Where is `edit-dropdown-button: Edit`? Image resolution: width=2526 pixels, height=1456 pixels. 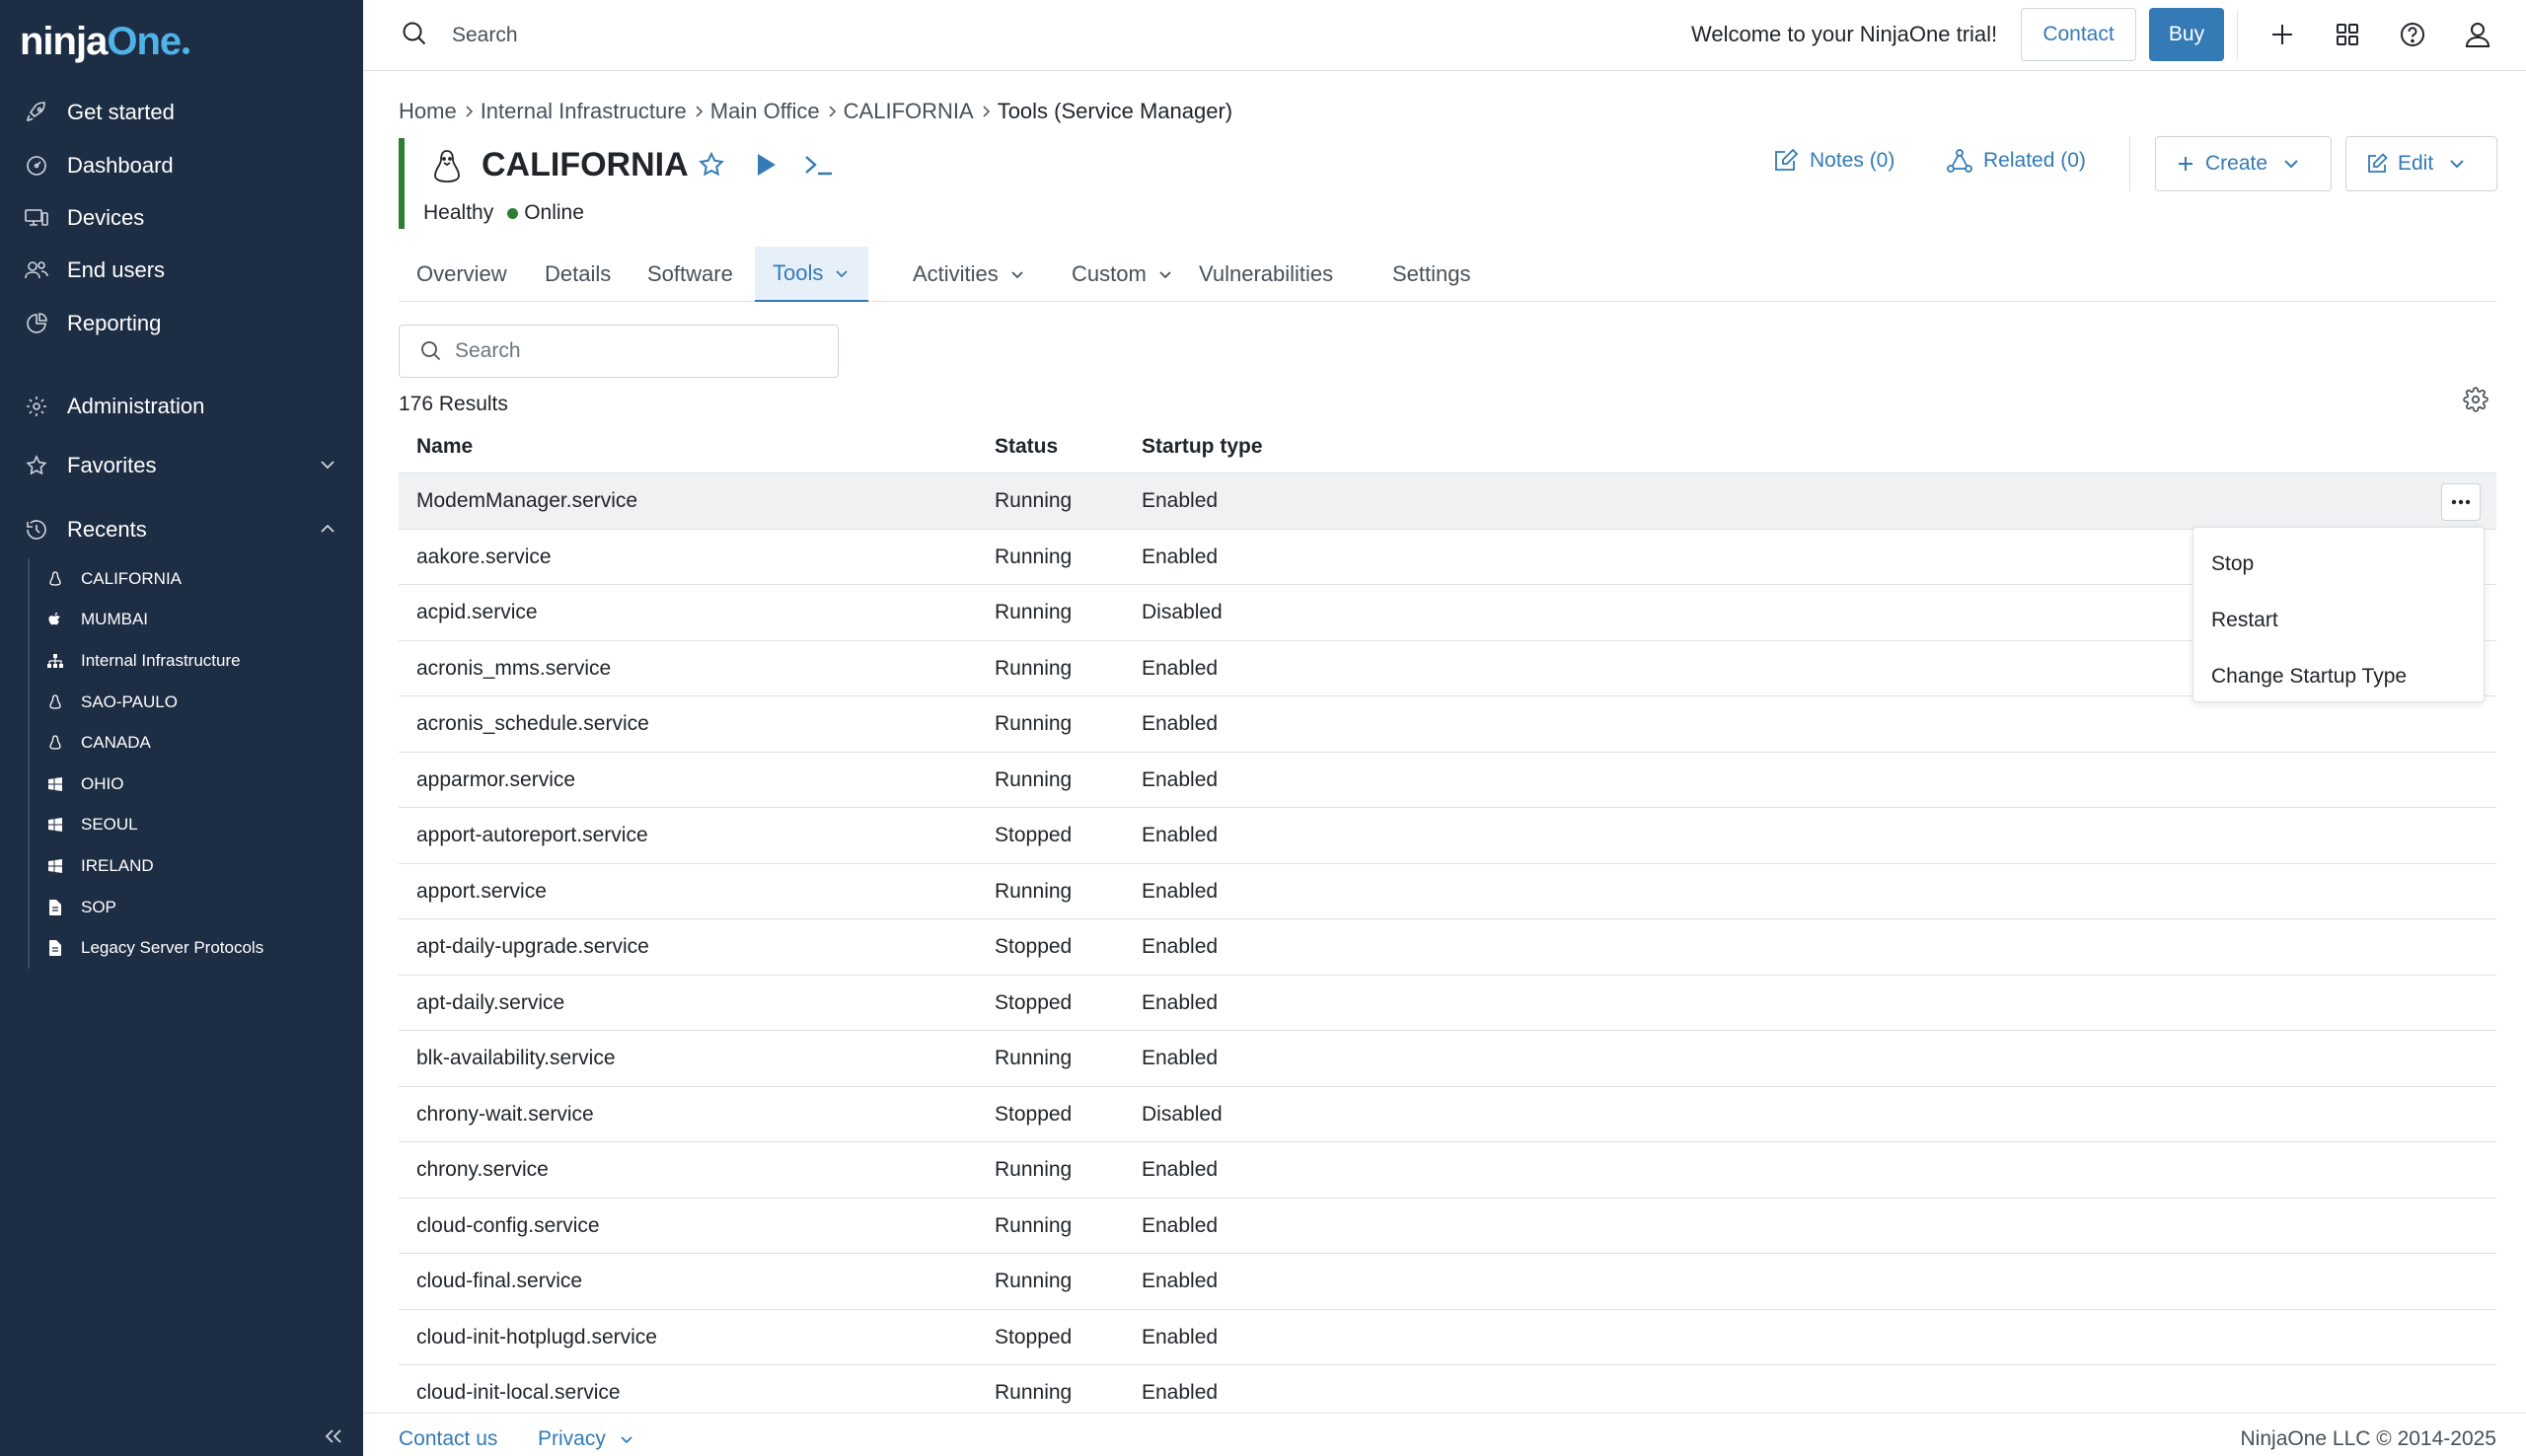 edit-dropdown-button: Edit is located at coordinates (2421, 163).